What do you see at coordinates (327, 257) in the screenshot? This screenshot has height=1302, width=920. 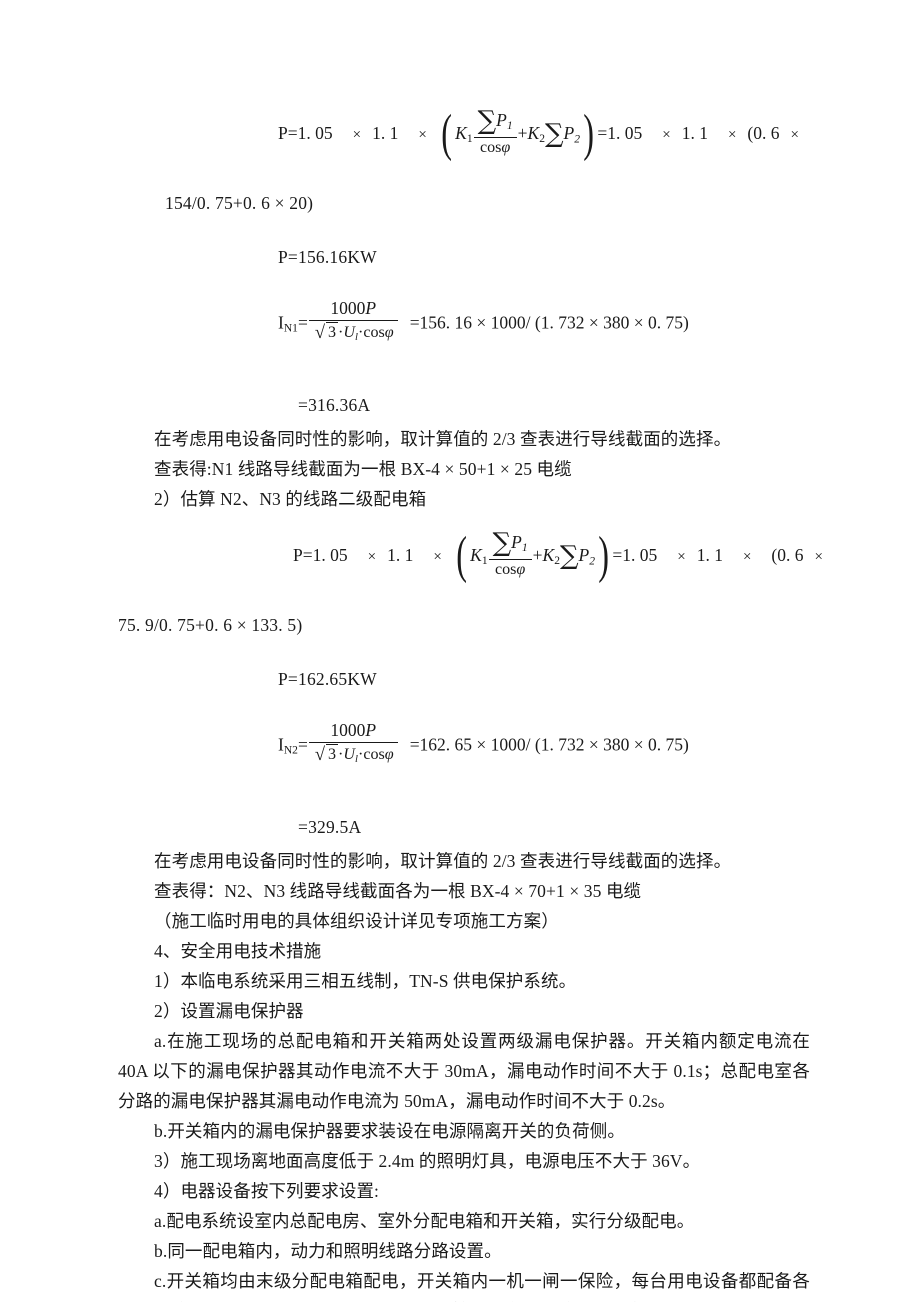 I see `result-power-n1: P=156.16KW` at bounding box center [327, 257].